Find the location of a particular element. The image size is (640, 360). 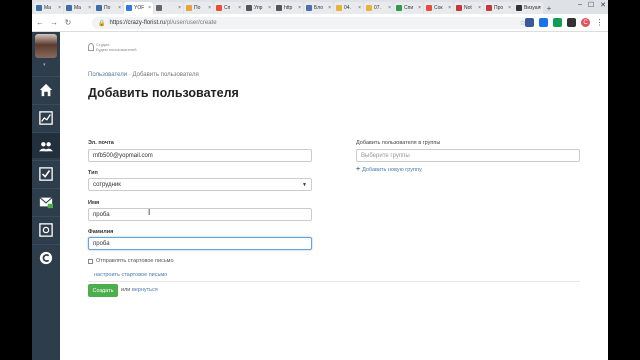

forward-icon: → is located at coordinates (54, 23).